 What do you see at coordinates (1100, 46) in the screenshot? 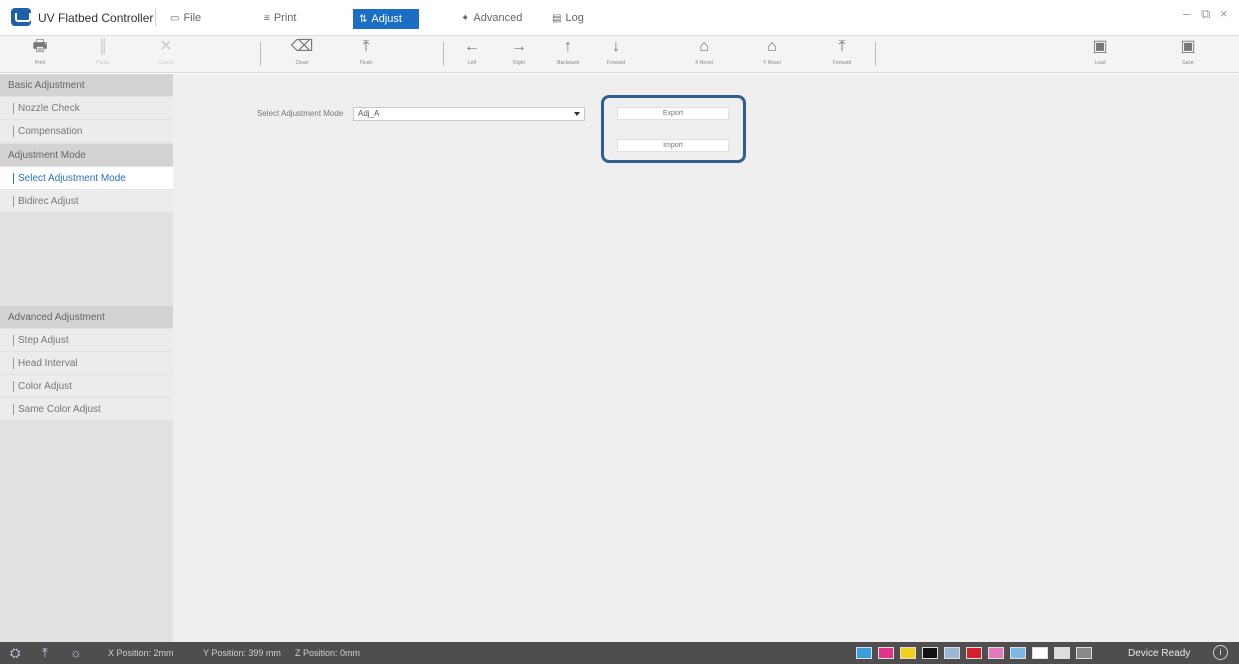
I see `load-icon: ▣` at bounding box center [1100, 46].